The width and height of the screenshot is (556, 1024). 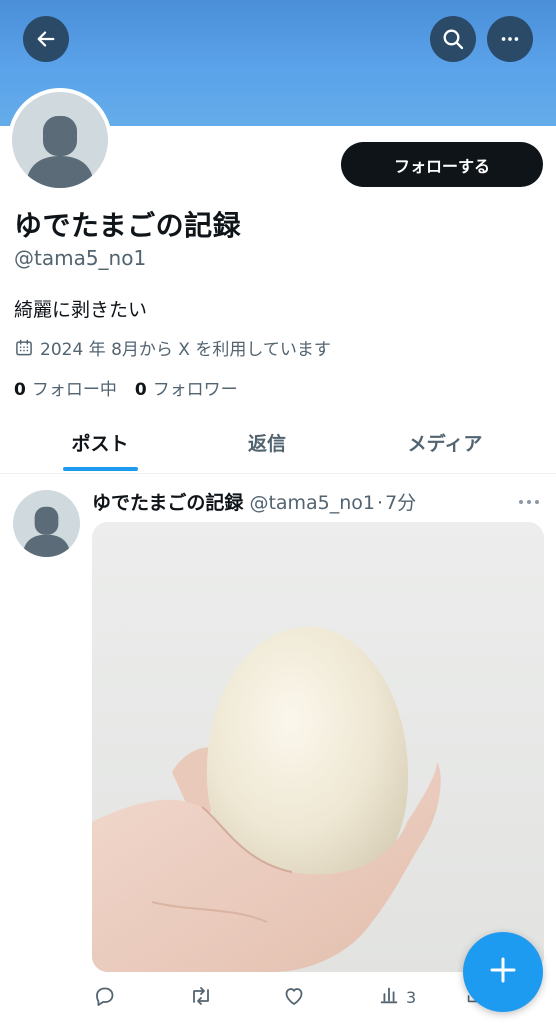 I want to click on post-header: ゆでたまごの記録 @tama5_no1 · 7分, so click(x=254, y=501).